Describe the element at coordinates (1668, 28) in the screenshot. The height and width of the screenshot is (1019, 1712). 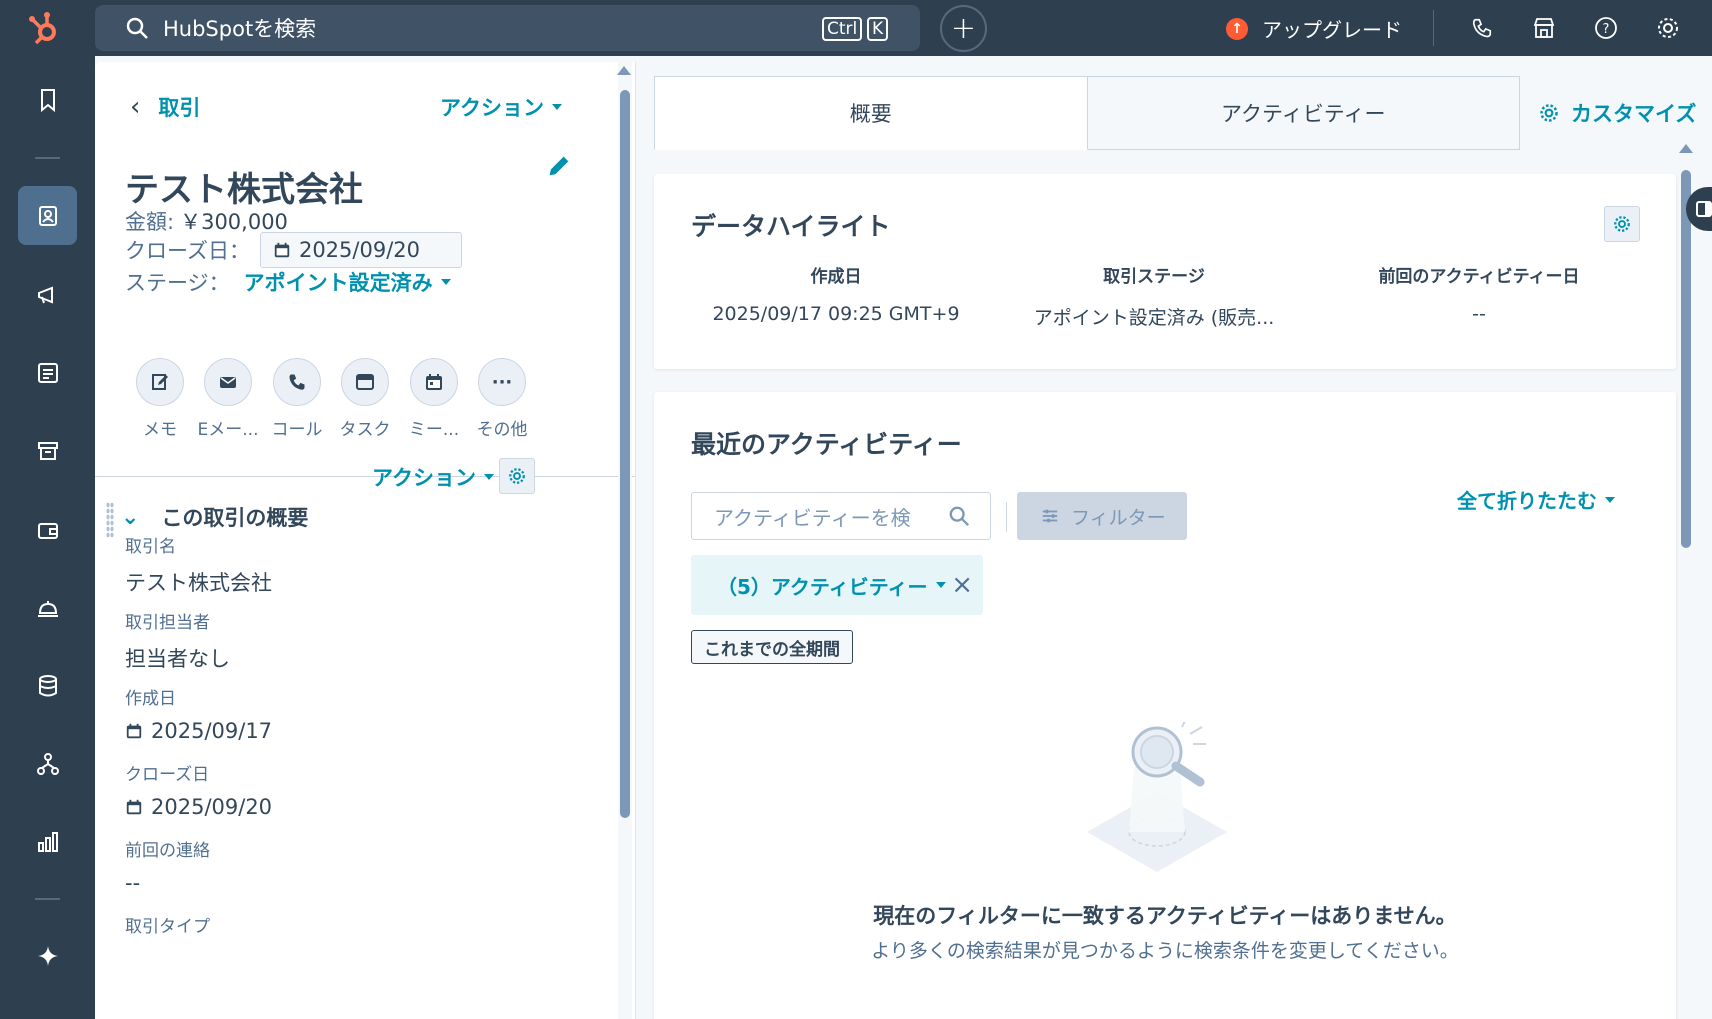
I see `settings-gear-icon` at that location.